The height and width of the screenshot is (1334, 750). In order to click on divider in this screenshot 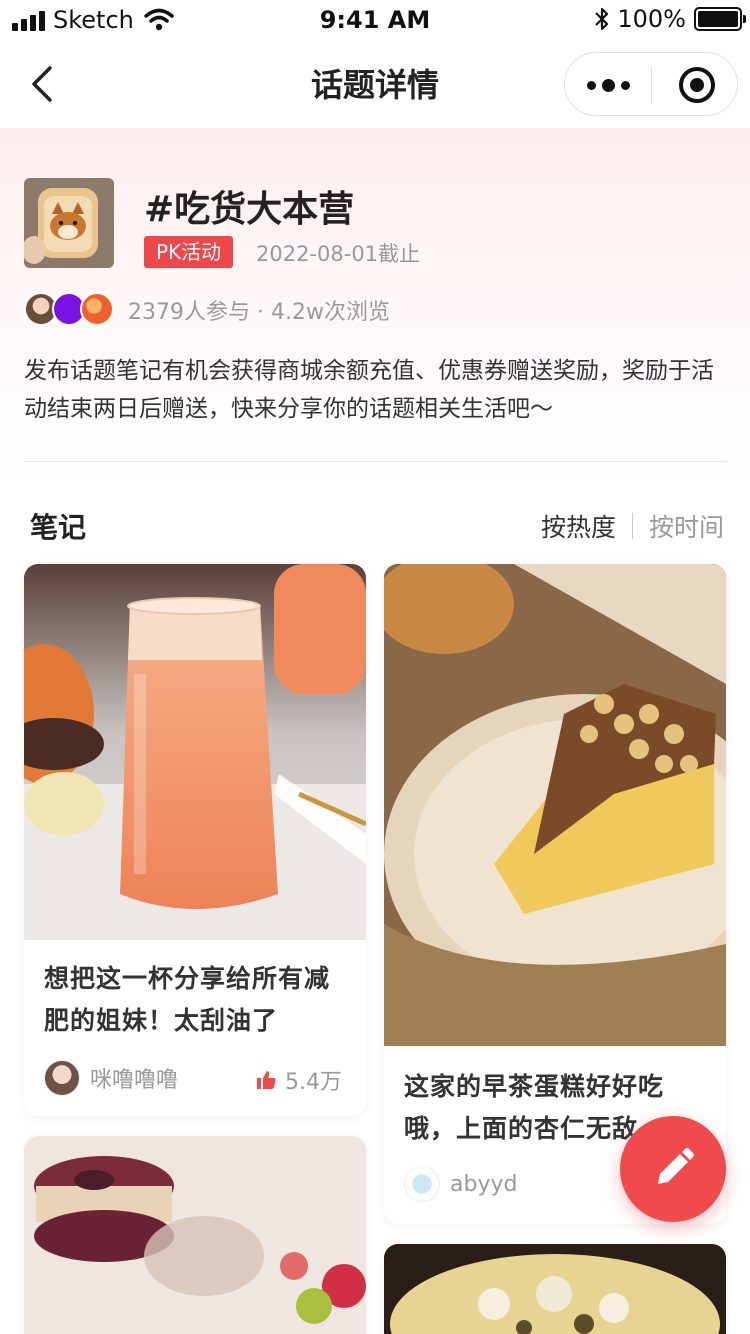, I will do `click(375, 461)`.